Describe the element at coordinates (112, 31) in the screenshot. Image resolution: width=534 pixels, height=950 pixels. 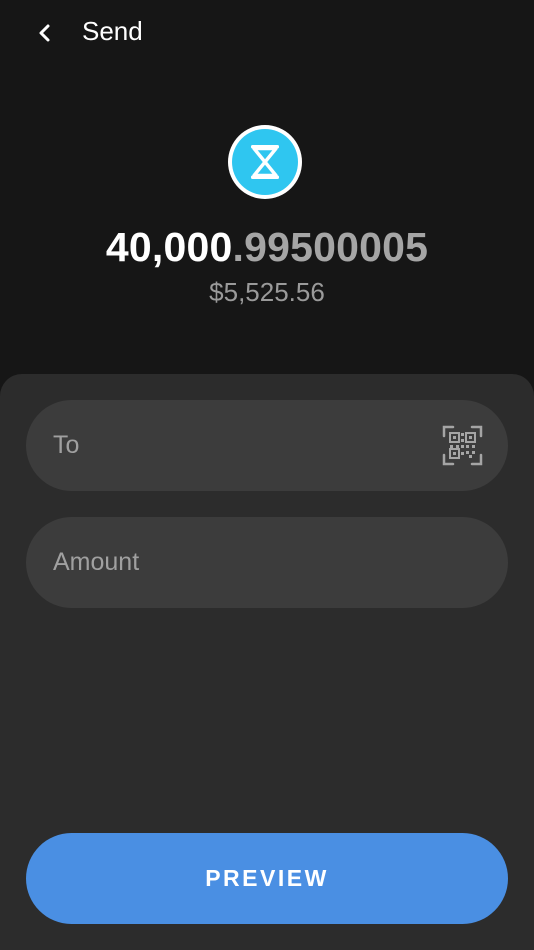
I see `page-title: Send` at that location.